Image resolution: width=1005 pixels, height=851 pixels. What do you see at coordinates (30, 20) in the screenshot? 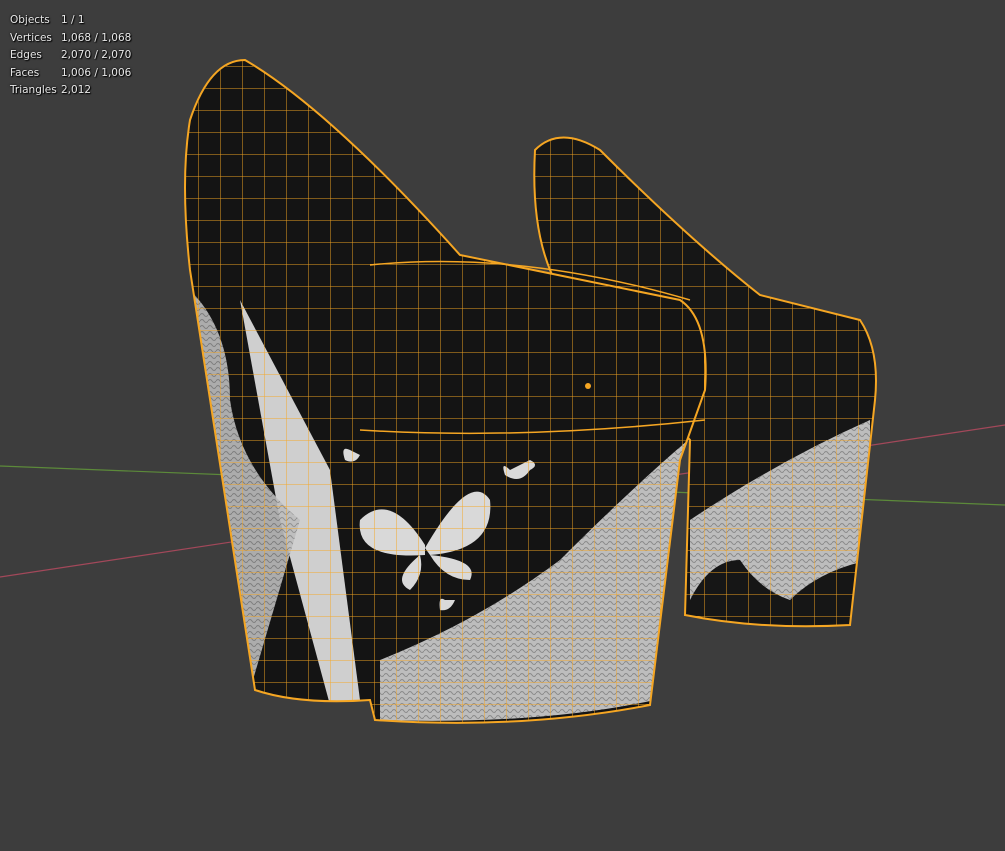
I see `stat-label: Objects` at bounding box center [30, 20].